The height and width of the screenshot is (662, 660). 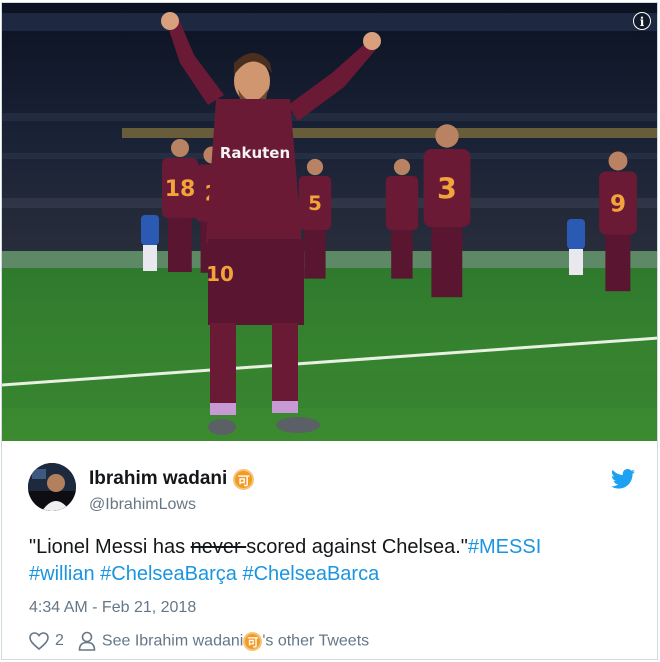 What do you see at coordinates (504, 547) in the screenshot?
I see `hashtag-messi: #MESSI` at bounding box center [504, 547].